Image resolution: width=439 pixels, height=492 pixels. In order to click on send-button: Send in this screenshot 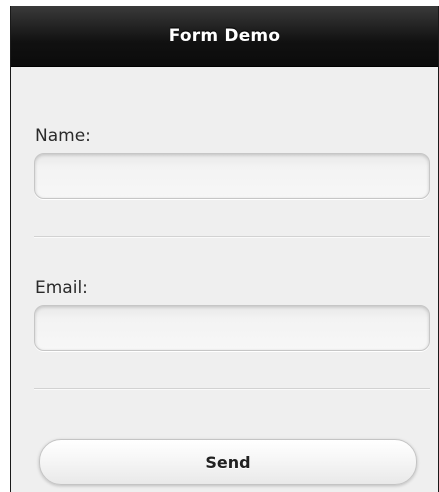, I will do `click(228, 462)`.